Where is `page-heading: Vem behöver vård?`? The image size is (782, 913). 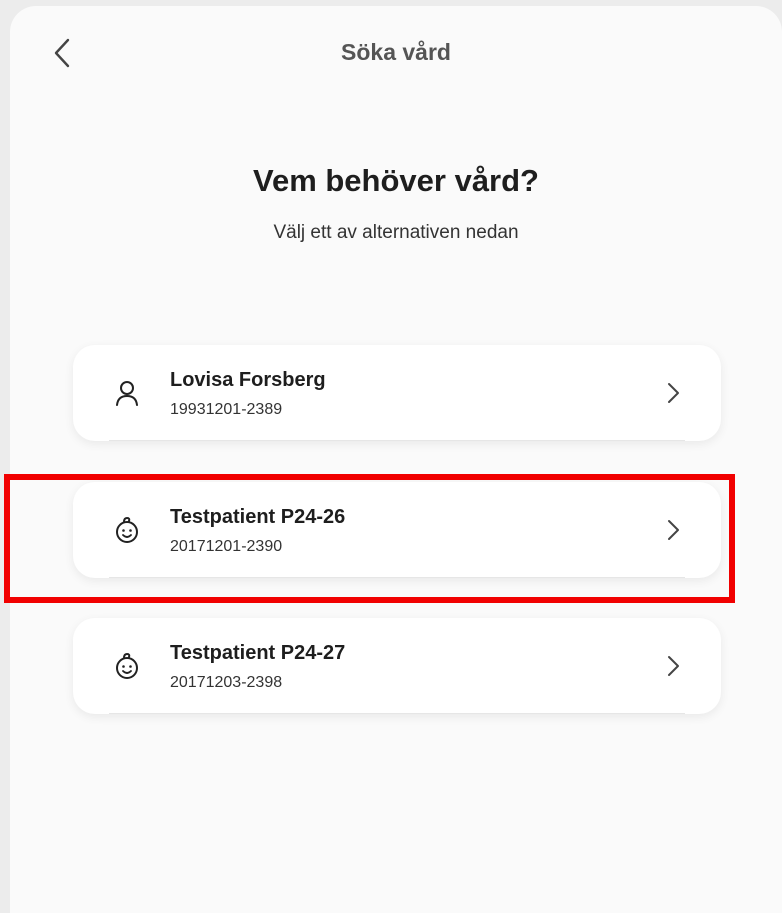
page-heading: Vem behöver vård? is located at coordinates (395, 180).